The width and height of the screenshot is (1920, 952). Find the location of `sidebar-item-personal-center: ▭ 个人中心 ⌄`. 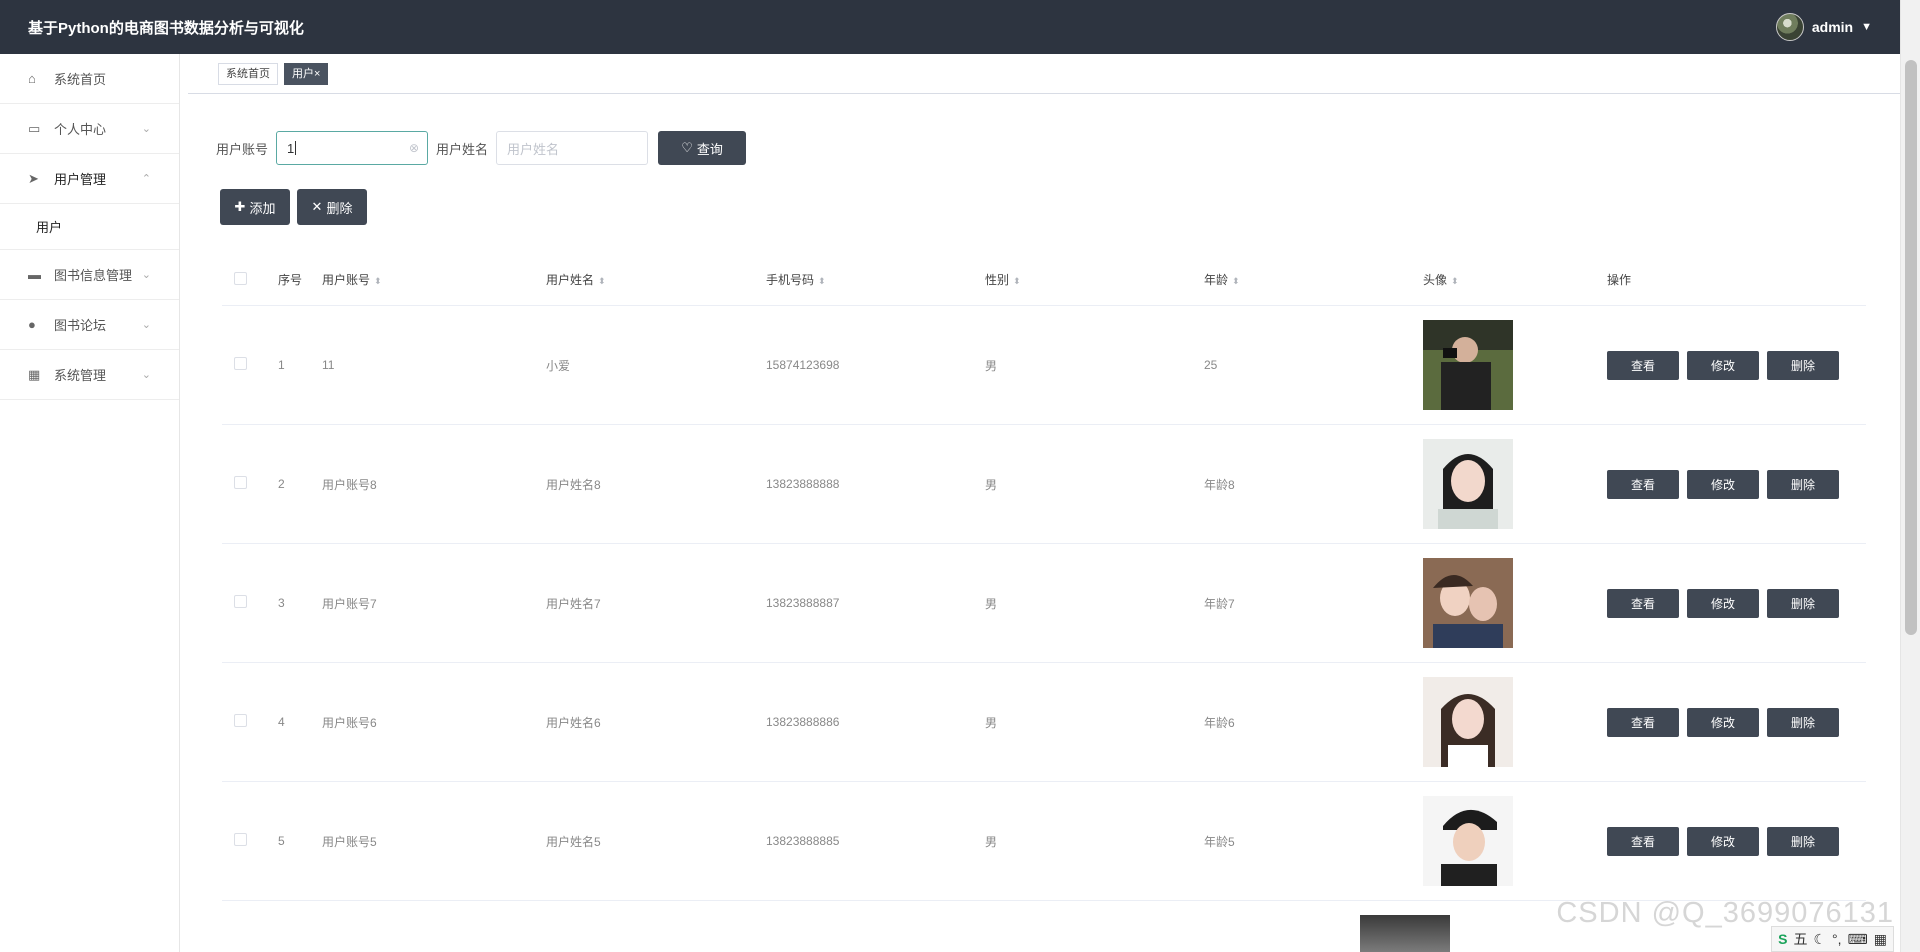

sidebar-item-personal-center: ▭ 个人中心 ⌄ is located at coordinates (89, 129).